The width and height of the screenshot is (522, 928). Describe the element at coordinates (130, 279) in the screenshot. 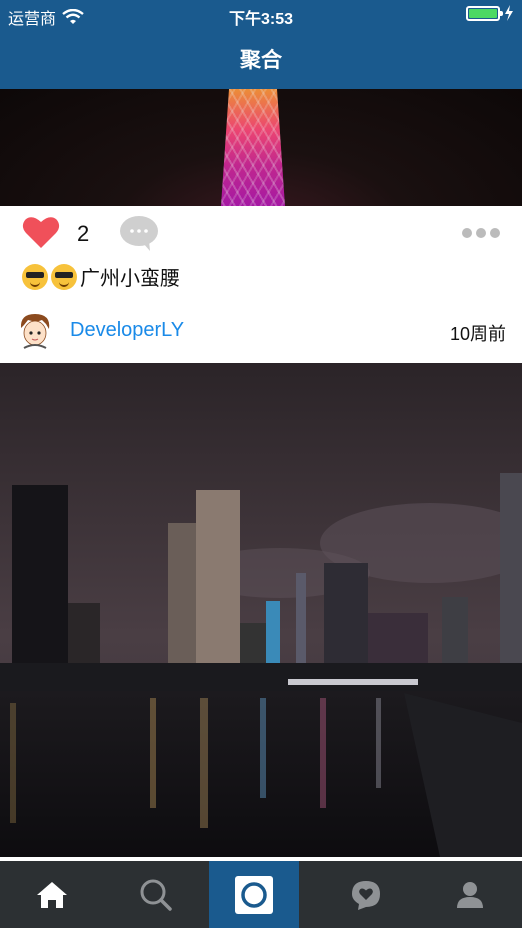

I see `caption-text: 广州小蛮腰` at that location.